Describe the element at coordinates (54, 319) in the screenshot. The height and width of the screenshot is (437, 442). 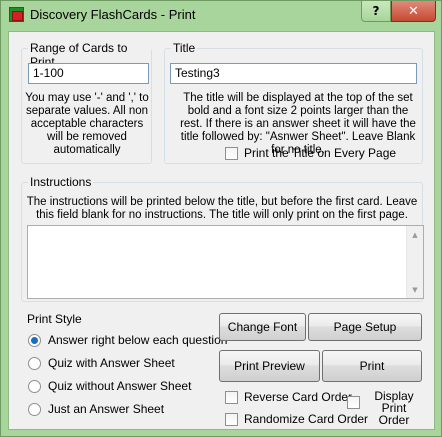
I see `print-style-label: Print Style` at that location.